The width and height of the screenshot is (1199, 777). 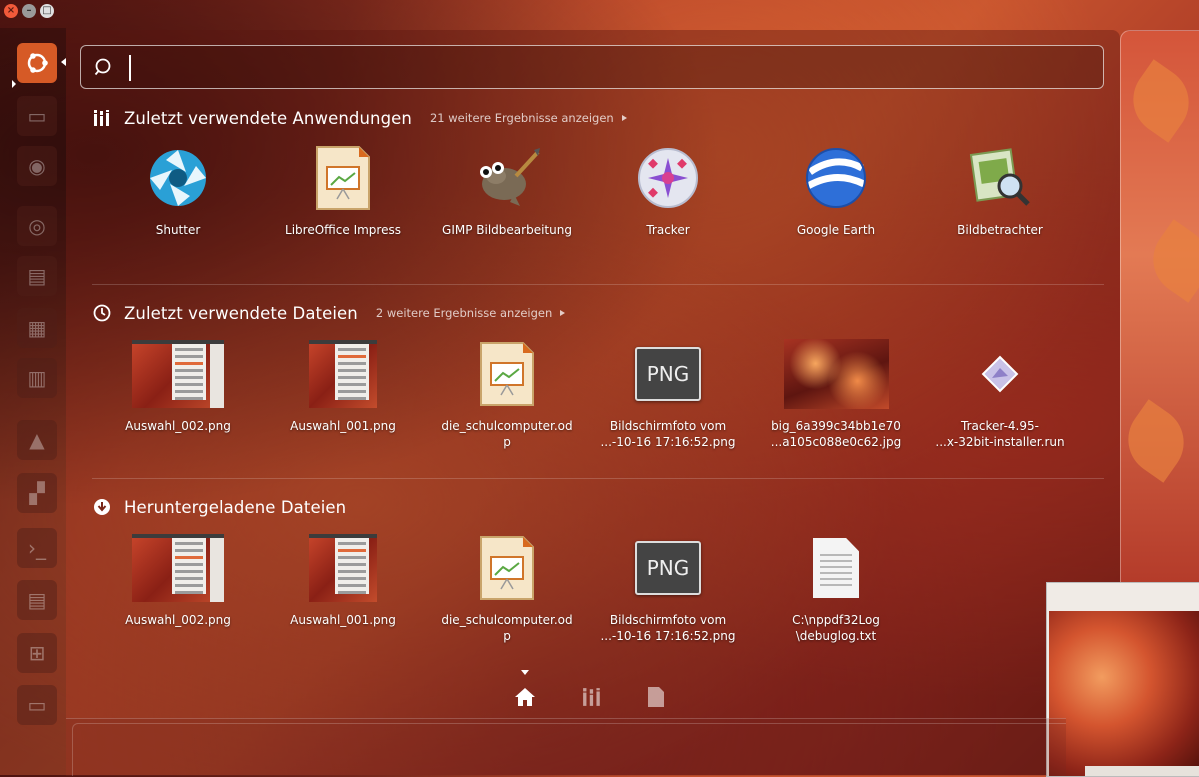 I want to click on show-more-label: 21 weitere Ergebnisse anzeigen, so click(x=521, y=118).